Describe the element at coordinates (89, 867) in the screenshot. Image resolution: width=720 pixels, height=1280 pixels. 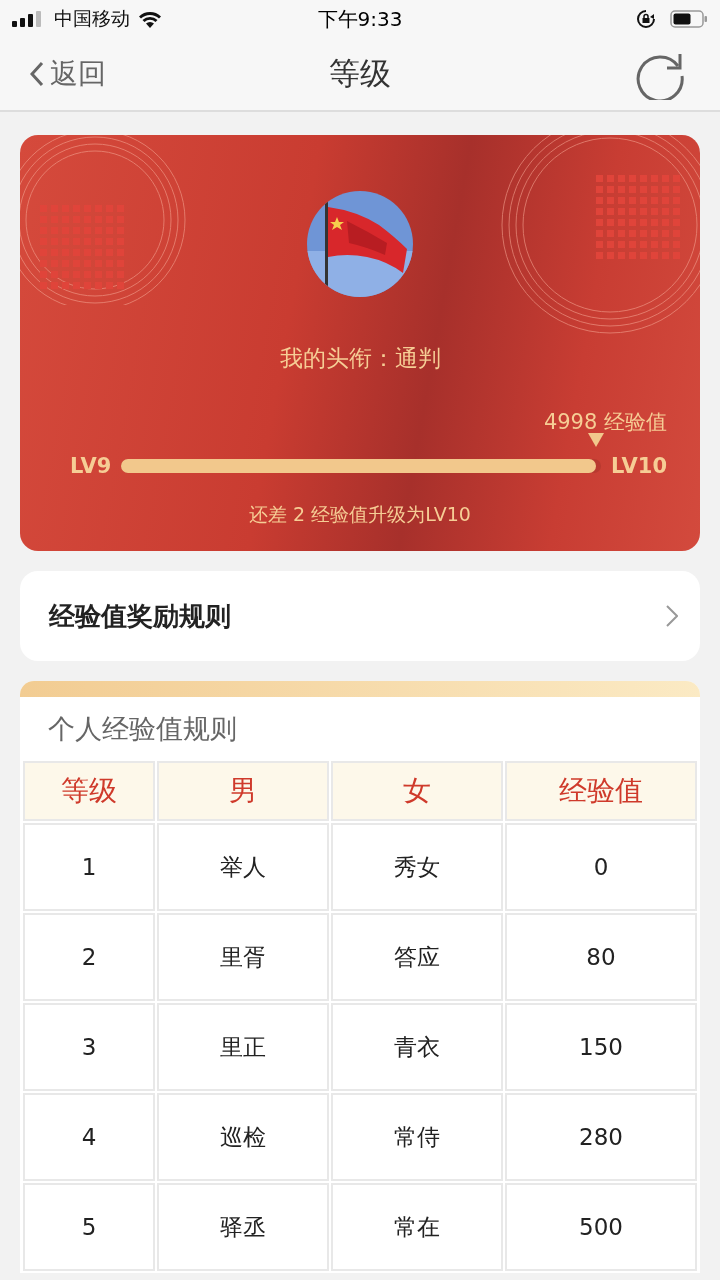
I see `table-cell: 1` at that location.